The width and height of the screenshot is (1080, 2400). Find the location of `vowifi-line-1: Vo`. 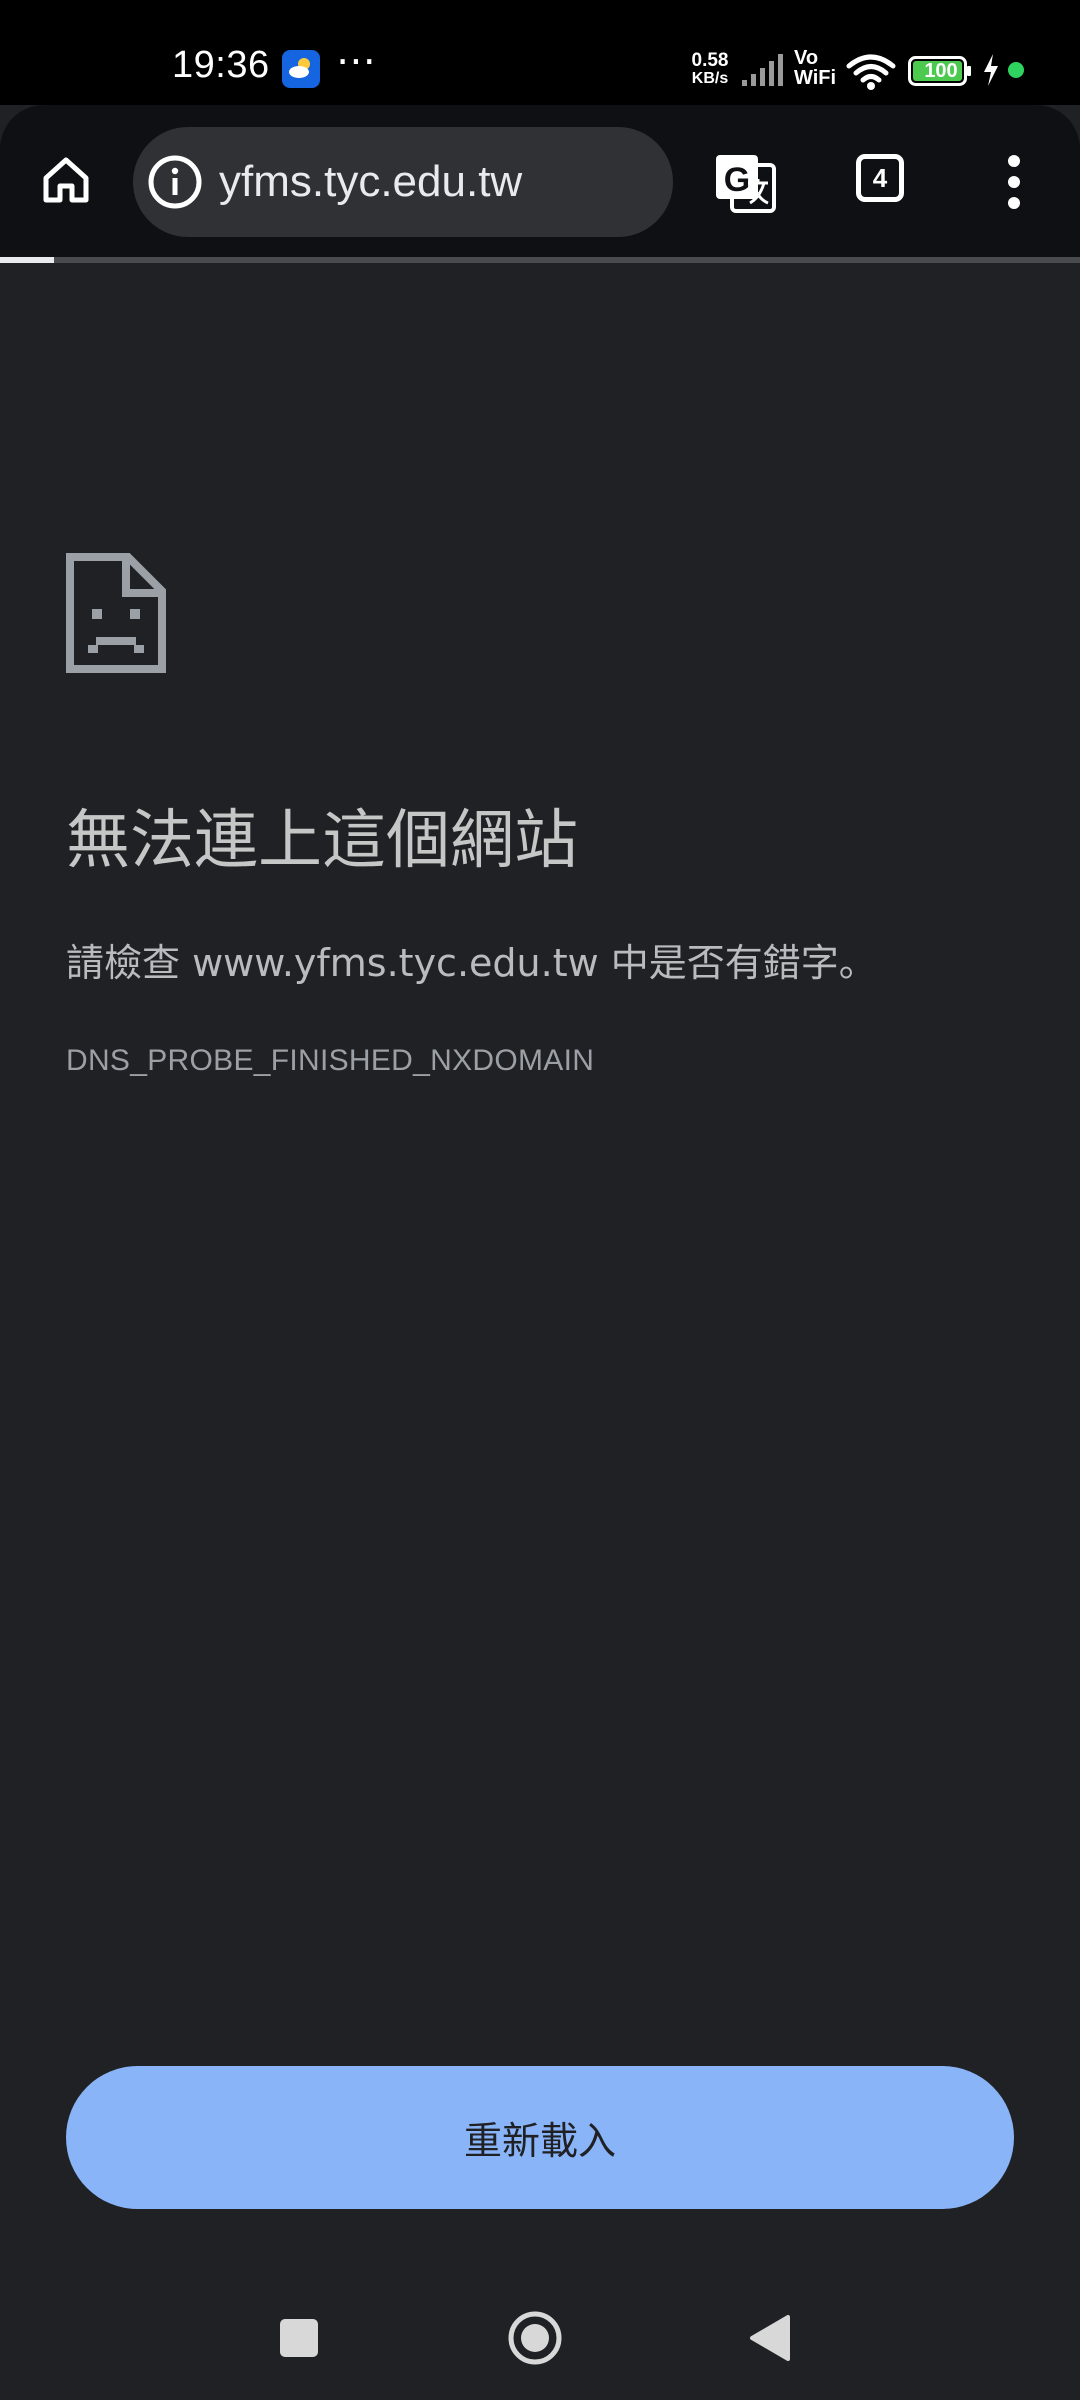

vowifi-line-1: Vo is located at coordinates (806, 58).